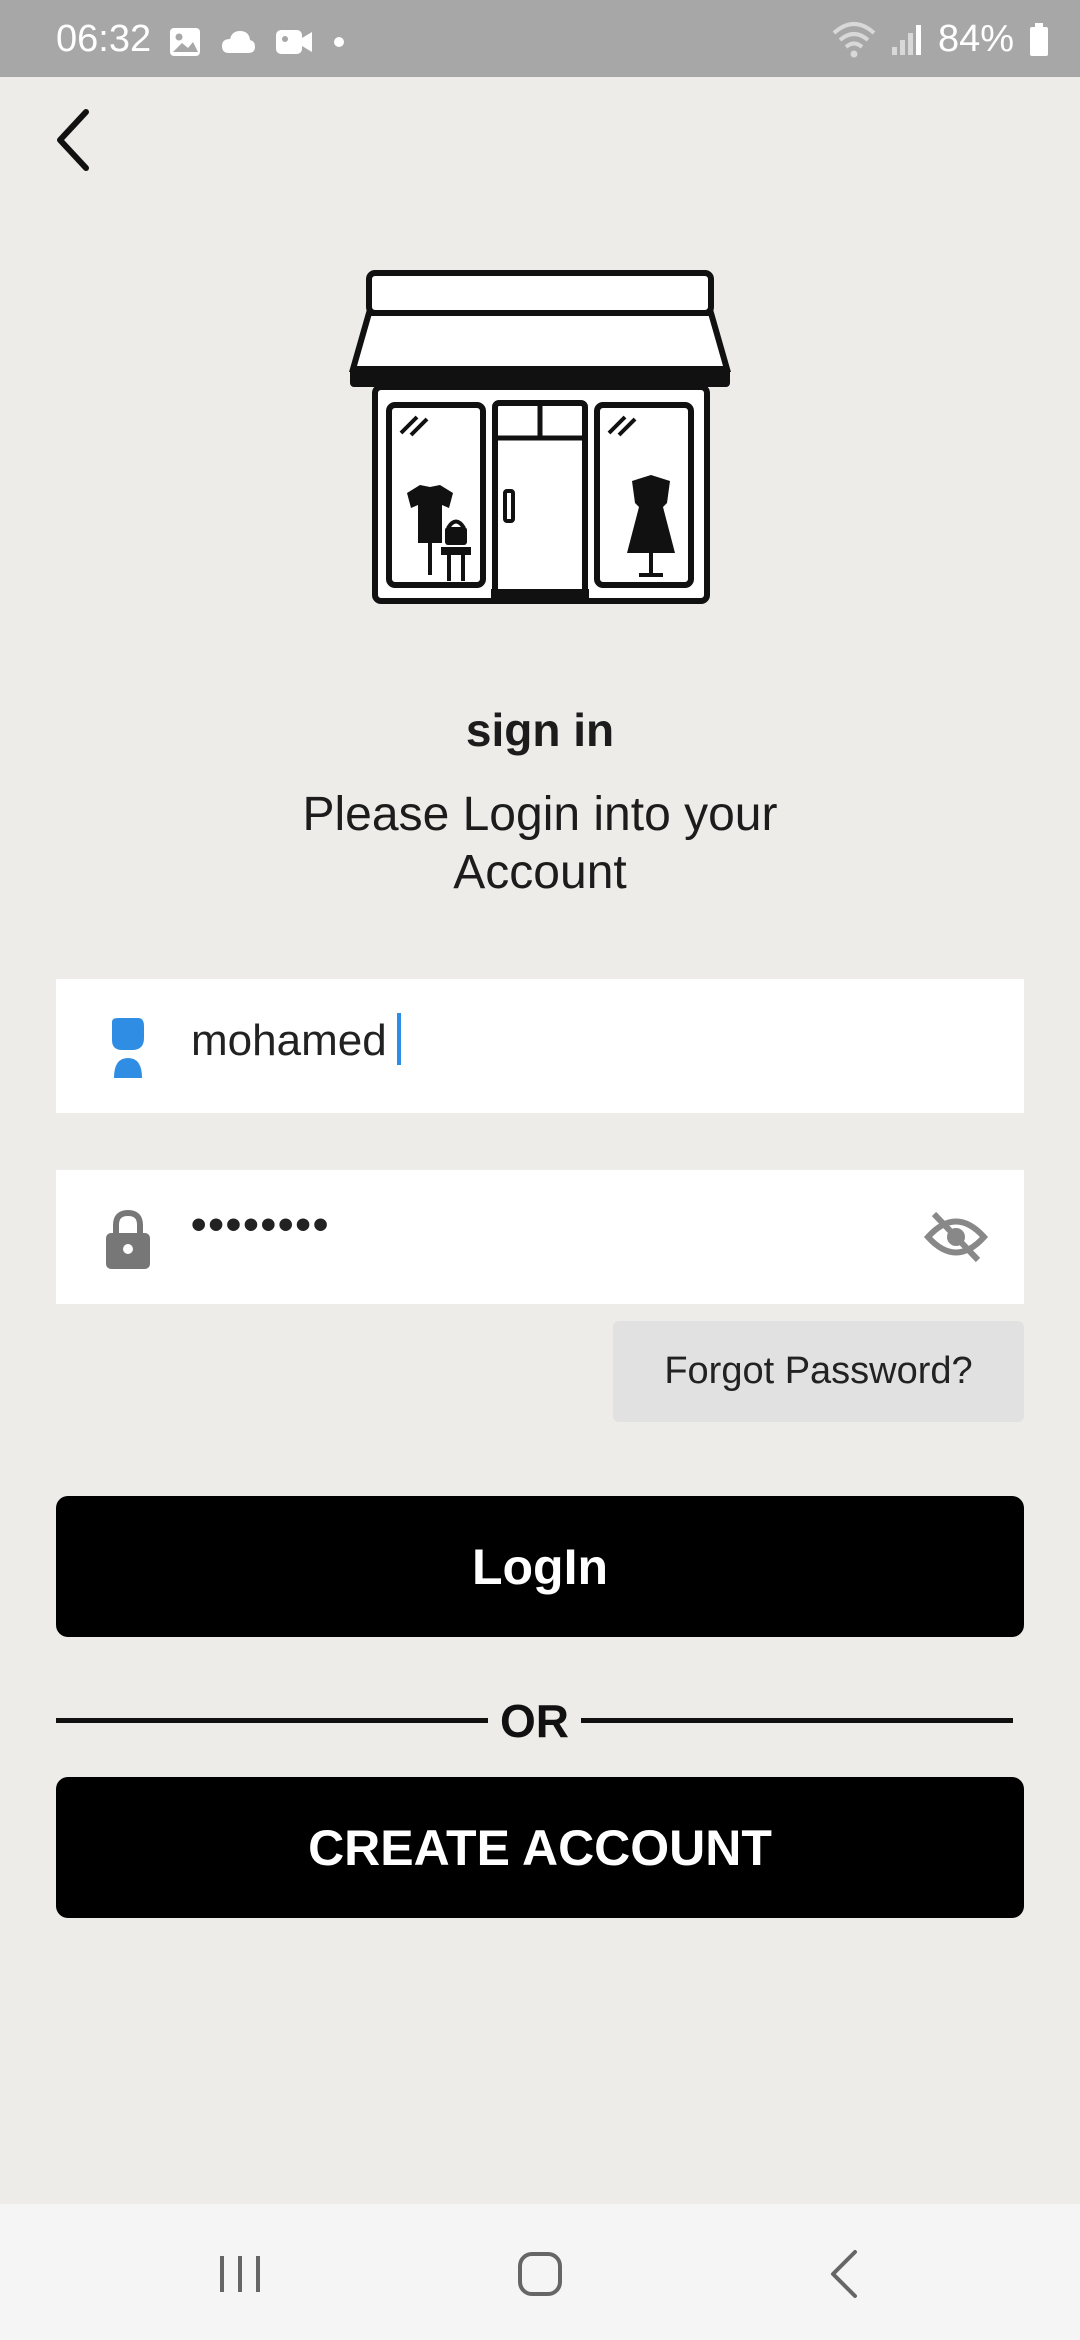 The width and height of the screenshot is (1080, 2340). What do you see at coordinates (845, 2274) in the screenshot?
I see `back-icon` at bounding box center [845, 2274].